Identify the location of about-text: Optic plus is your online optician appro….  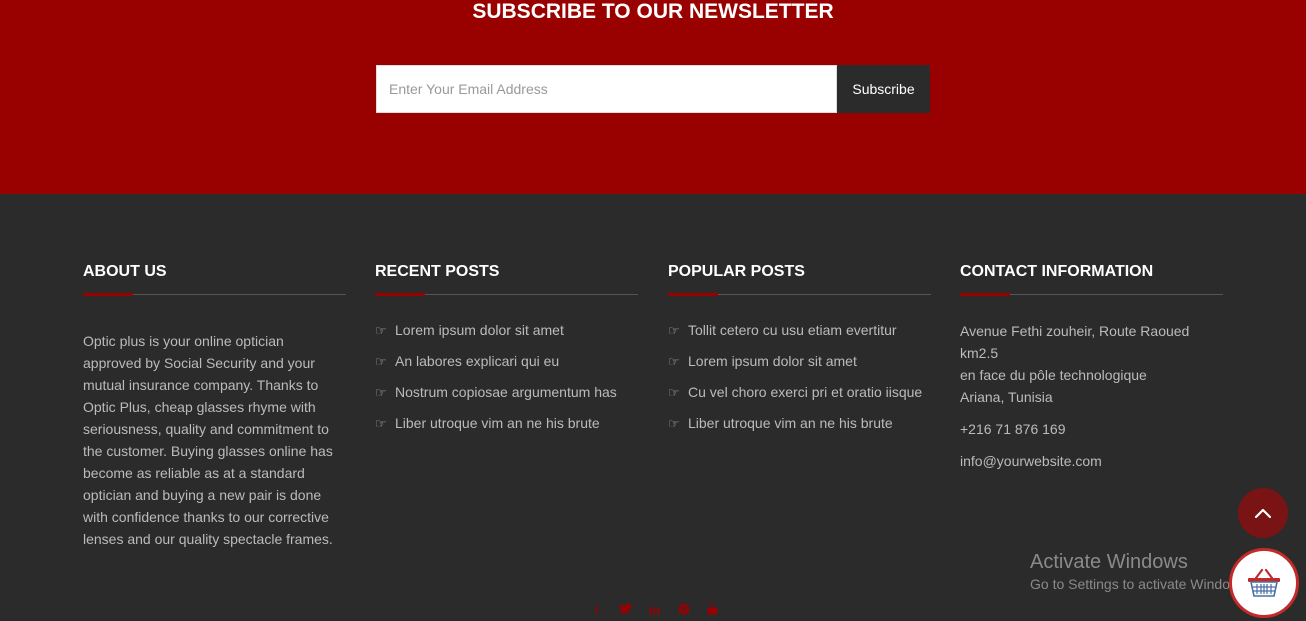
(208, 440).